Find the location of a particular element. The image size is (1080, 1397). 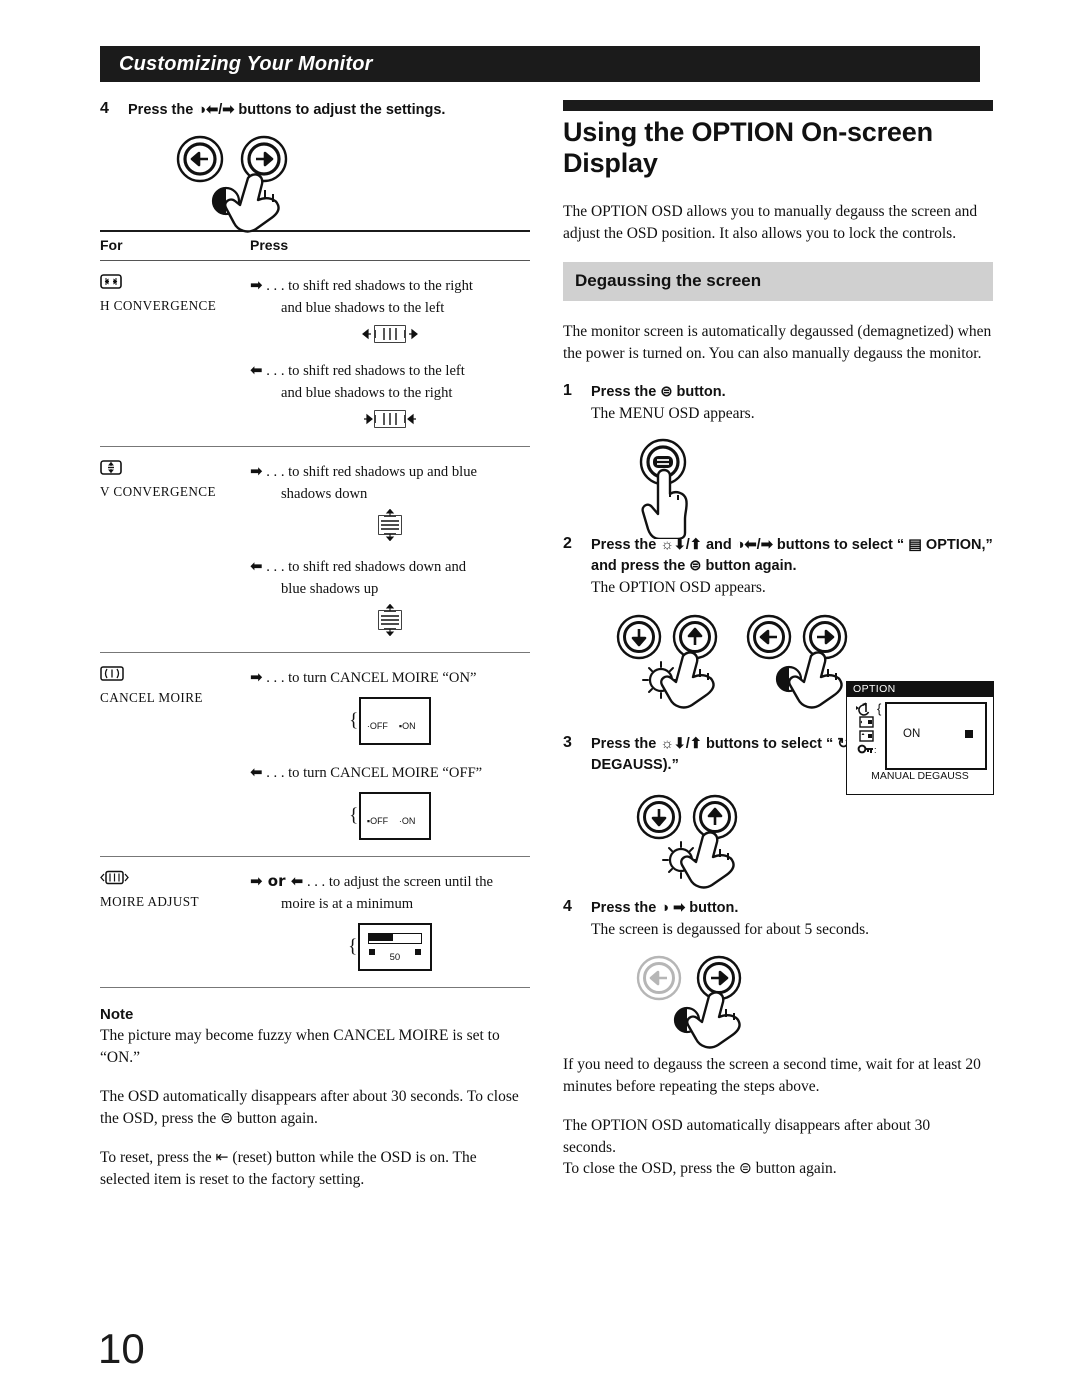

right-step-4-text: Press the ◑ ➡ button. is located at coordinates (665, 908).